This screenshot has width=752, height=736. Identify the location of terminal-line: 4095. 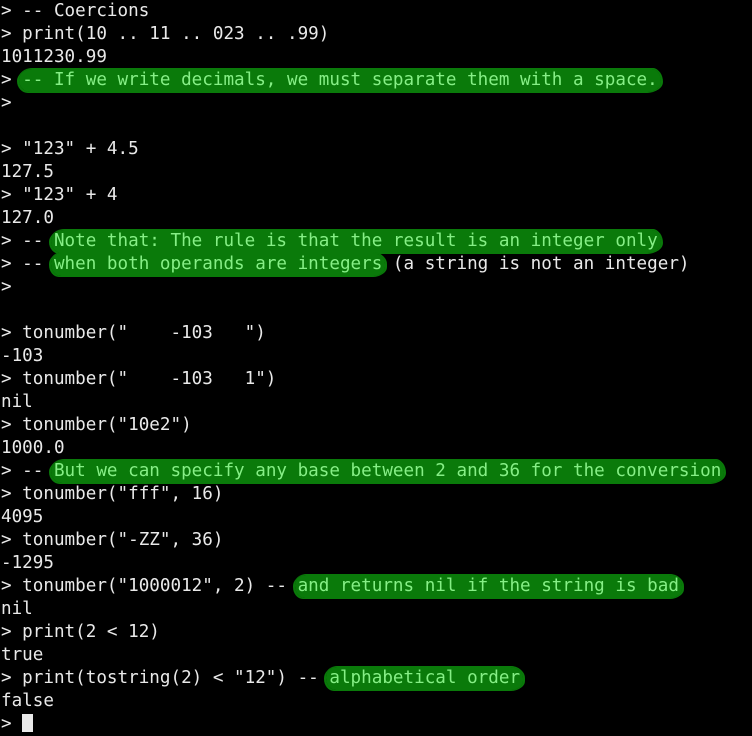
(376, 517).